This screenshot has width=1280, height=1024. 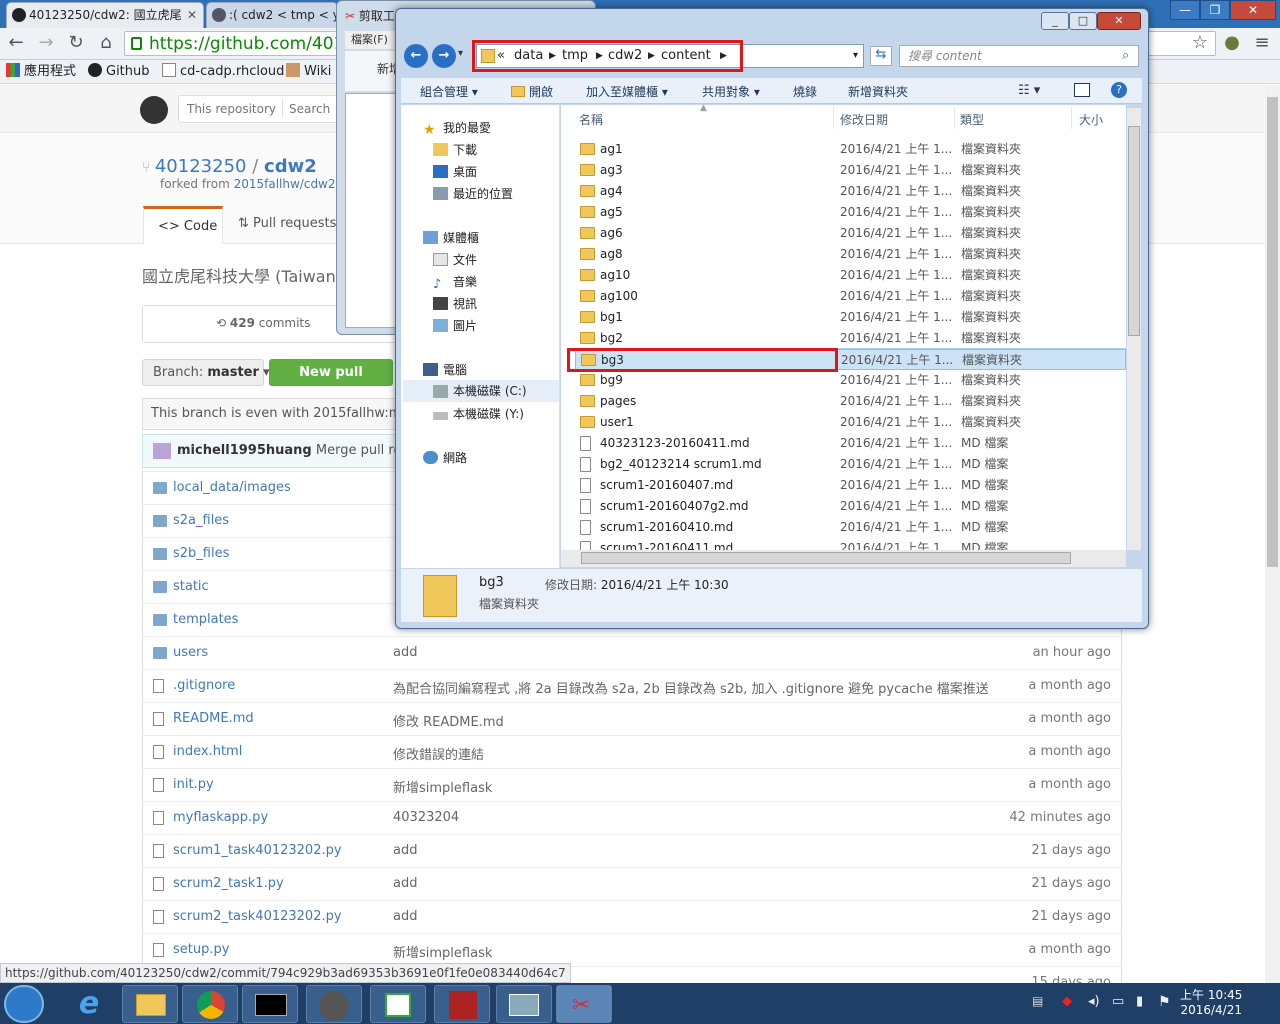 I want to click on history-dropdown-icon: ▾, so click(x=460, y=53).